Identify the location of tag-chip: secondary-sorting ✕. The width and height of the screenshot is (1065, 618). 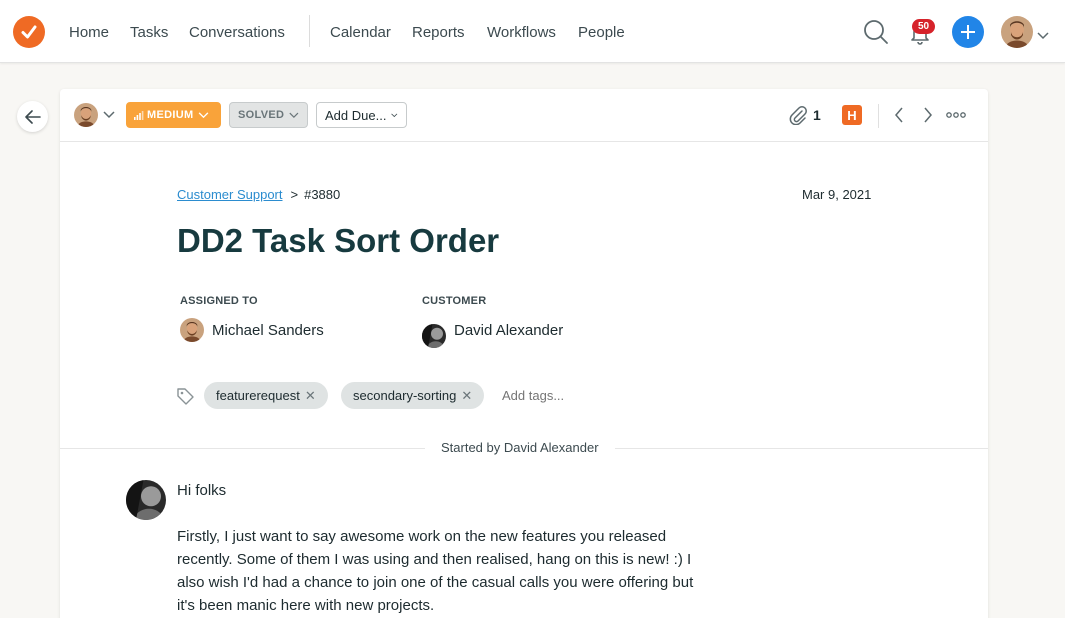
(413, 395).